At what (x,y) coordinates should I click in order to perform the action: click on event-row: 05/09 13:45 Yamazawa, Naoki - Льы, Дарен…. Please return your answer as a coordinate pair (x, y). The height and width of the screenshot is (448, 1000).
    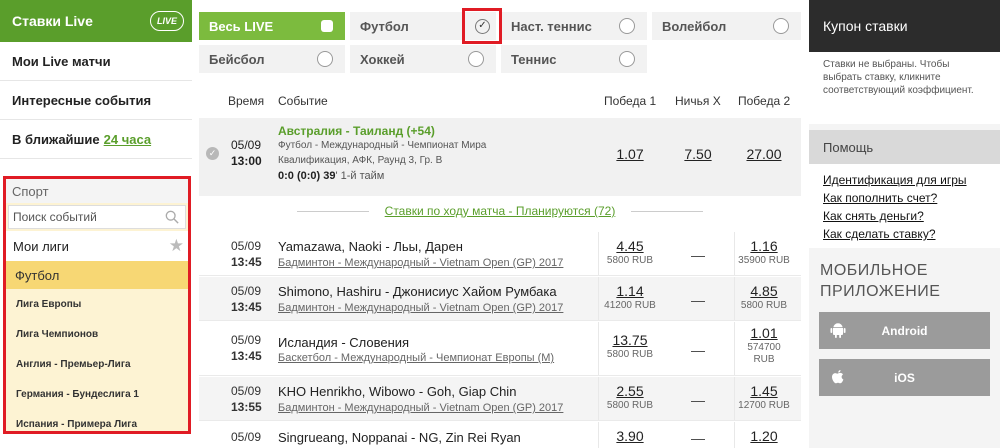
    Looking at the image, I should click on (500, 254).